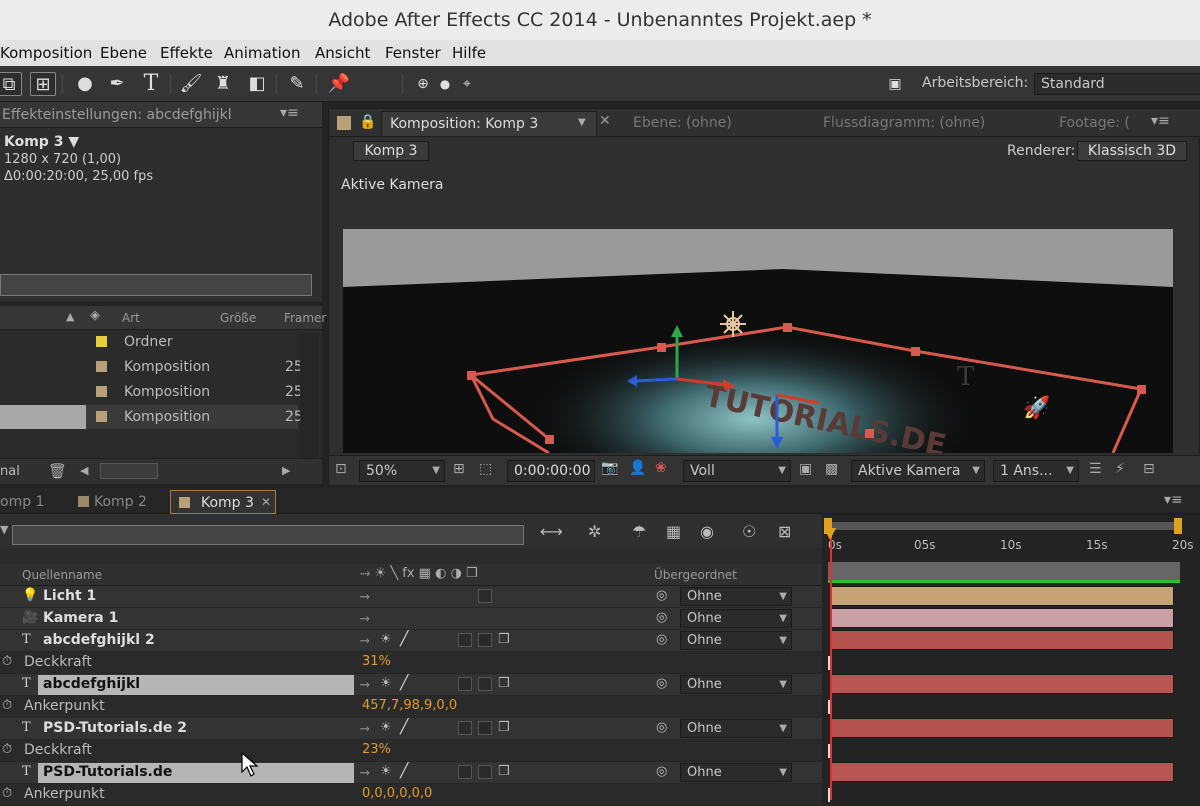  What do you see at coordinates (551, 531) in the screenshot?
I see `comp-mini-flowchart-icon: ⟷` at bounding box center [551, 531].